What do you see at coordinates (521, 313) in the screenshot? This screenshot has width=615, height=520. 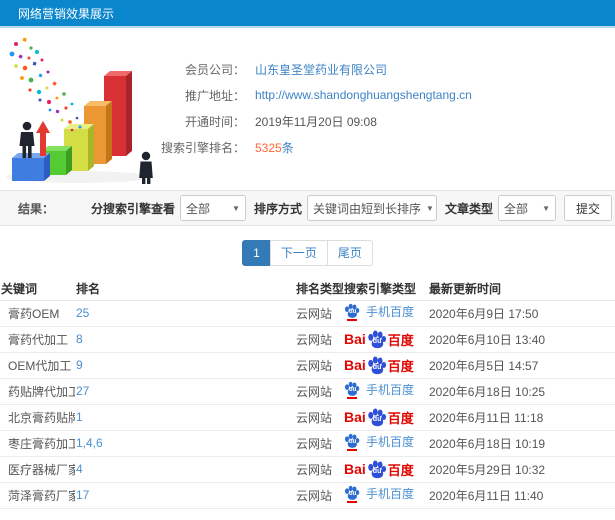 I see `updated-cell: 2020年6月9日 17:50` at bounding box center [521, 313].